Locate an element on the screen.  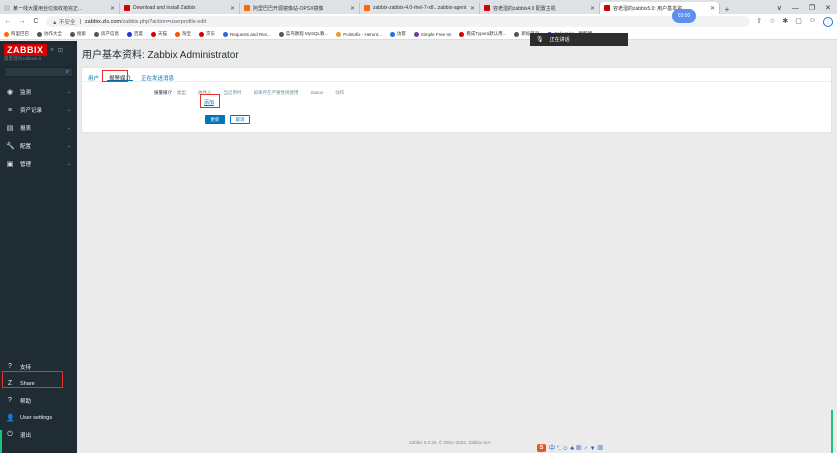
forward-icon: → is located at coordinates (22, 21).